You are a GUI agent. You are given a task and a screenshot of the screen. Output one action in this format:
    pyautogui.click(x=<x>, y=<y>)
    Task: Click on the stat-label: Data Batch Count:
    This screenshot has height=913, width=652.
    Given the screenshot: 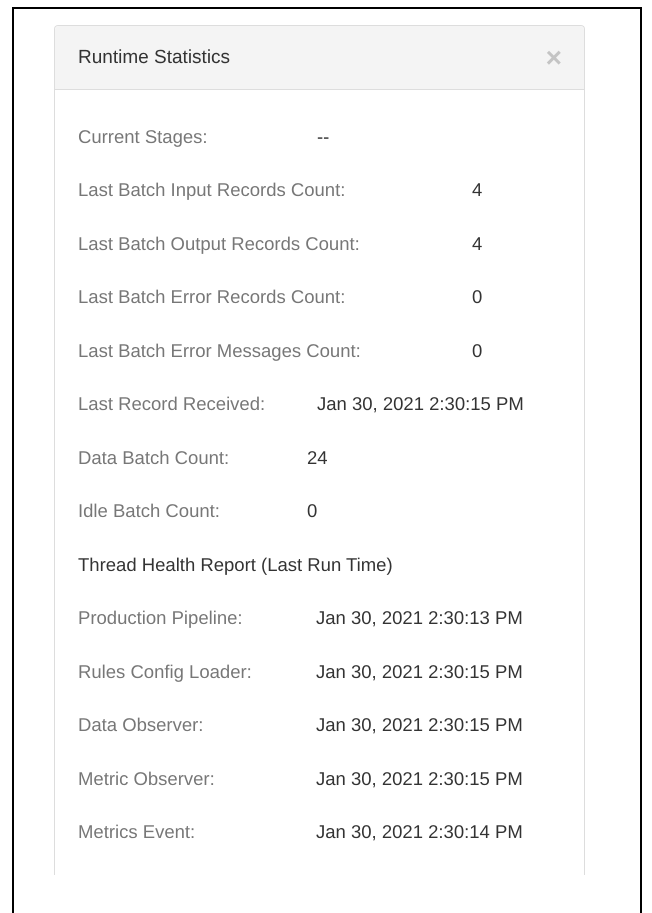 What is the action you would take?
    pyautogui.click(x=154, y=457)
    